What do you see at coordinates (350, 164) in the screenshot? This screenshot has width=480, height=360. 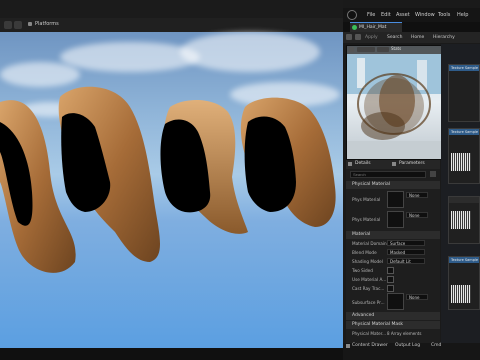 I see `details-icon` at bounding box center [350, 164].